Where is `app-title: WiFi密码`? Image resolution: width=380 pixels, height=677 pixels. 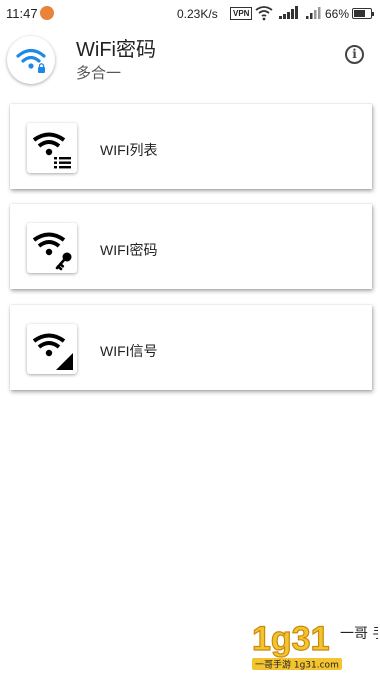
app-title: WiFi密码 is located at coordinates (116, 50).